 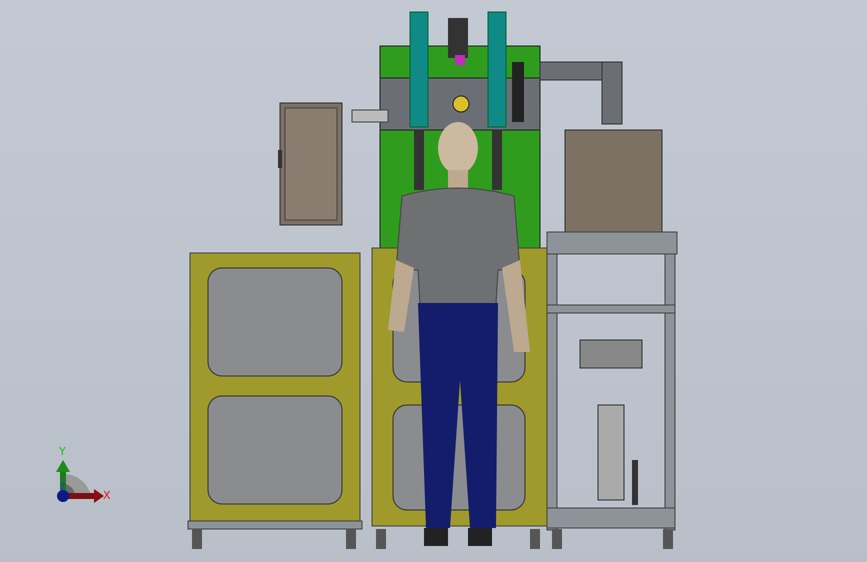 I want to click on axis-triad-drawing, so click(x=80, y=481).